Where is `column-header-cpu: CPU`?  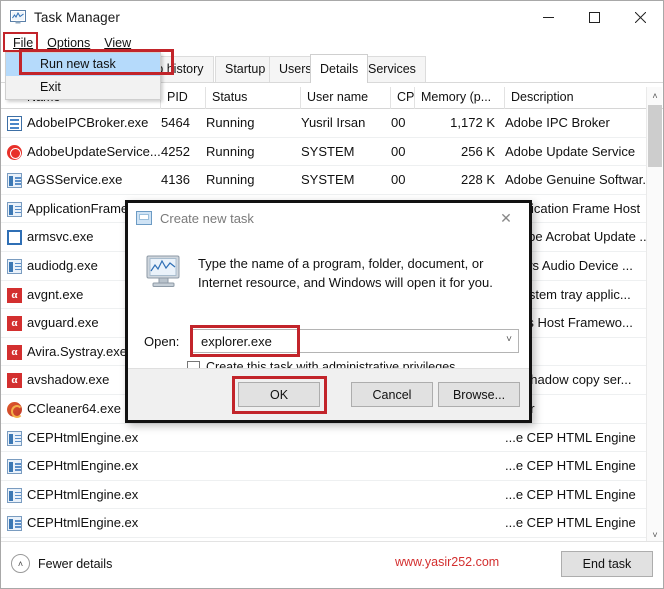
column-header-cpu: CPU is located at coordinates (403, 98).